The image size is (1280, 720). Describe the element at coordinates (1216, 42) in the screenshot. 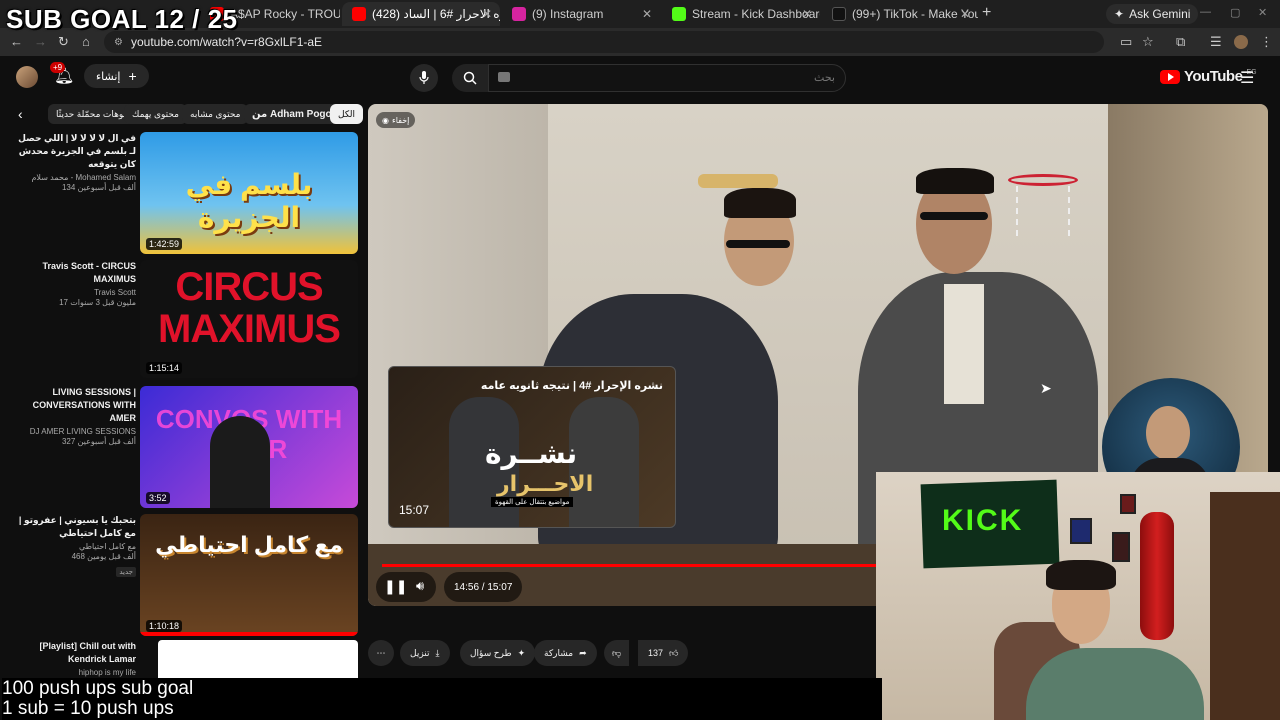

I see `reading-list-icon: ☰` at that location.